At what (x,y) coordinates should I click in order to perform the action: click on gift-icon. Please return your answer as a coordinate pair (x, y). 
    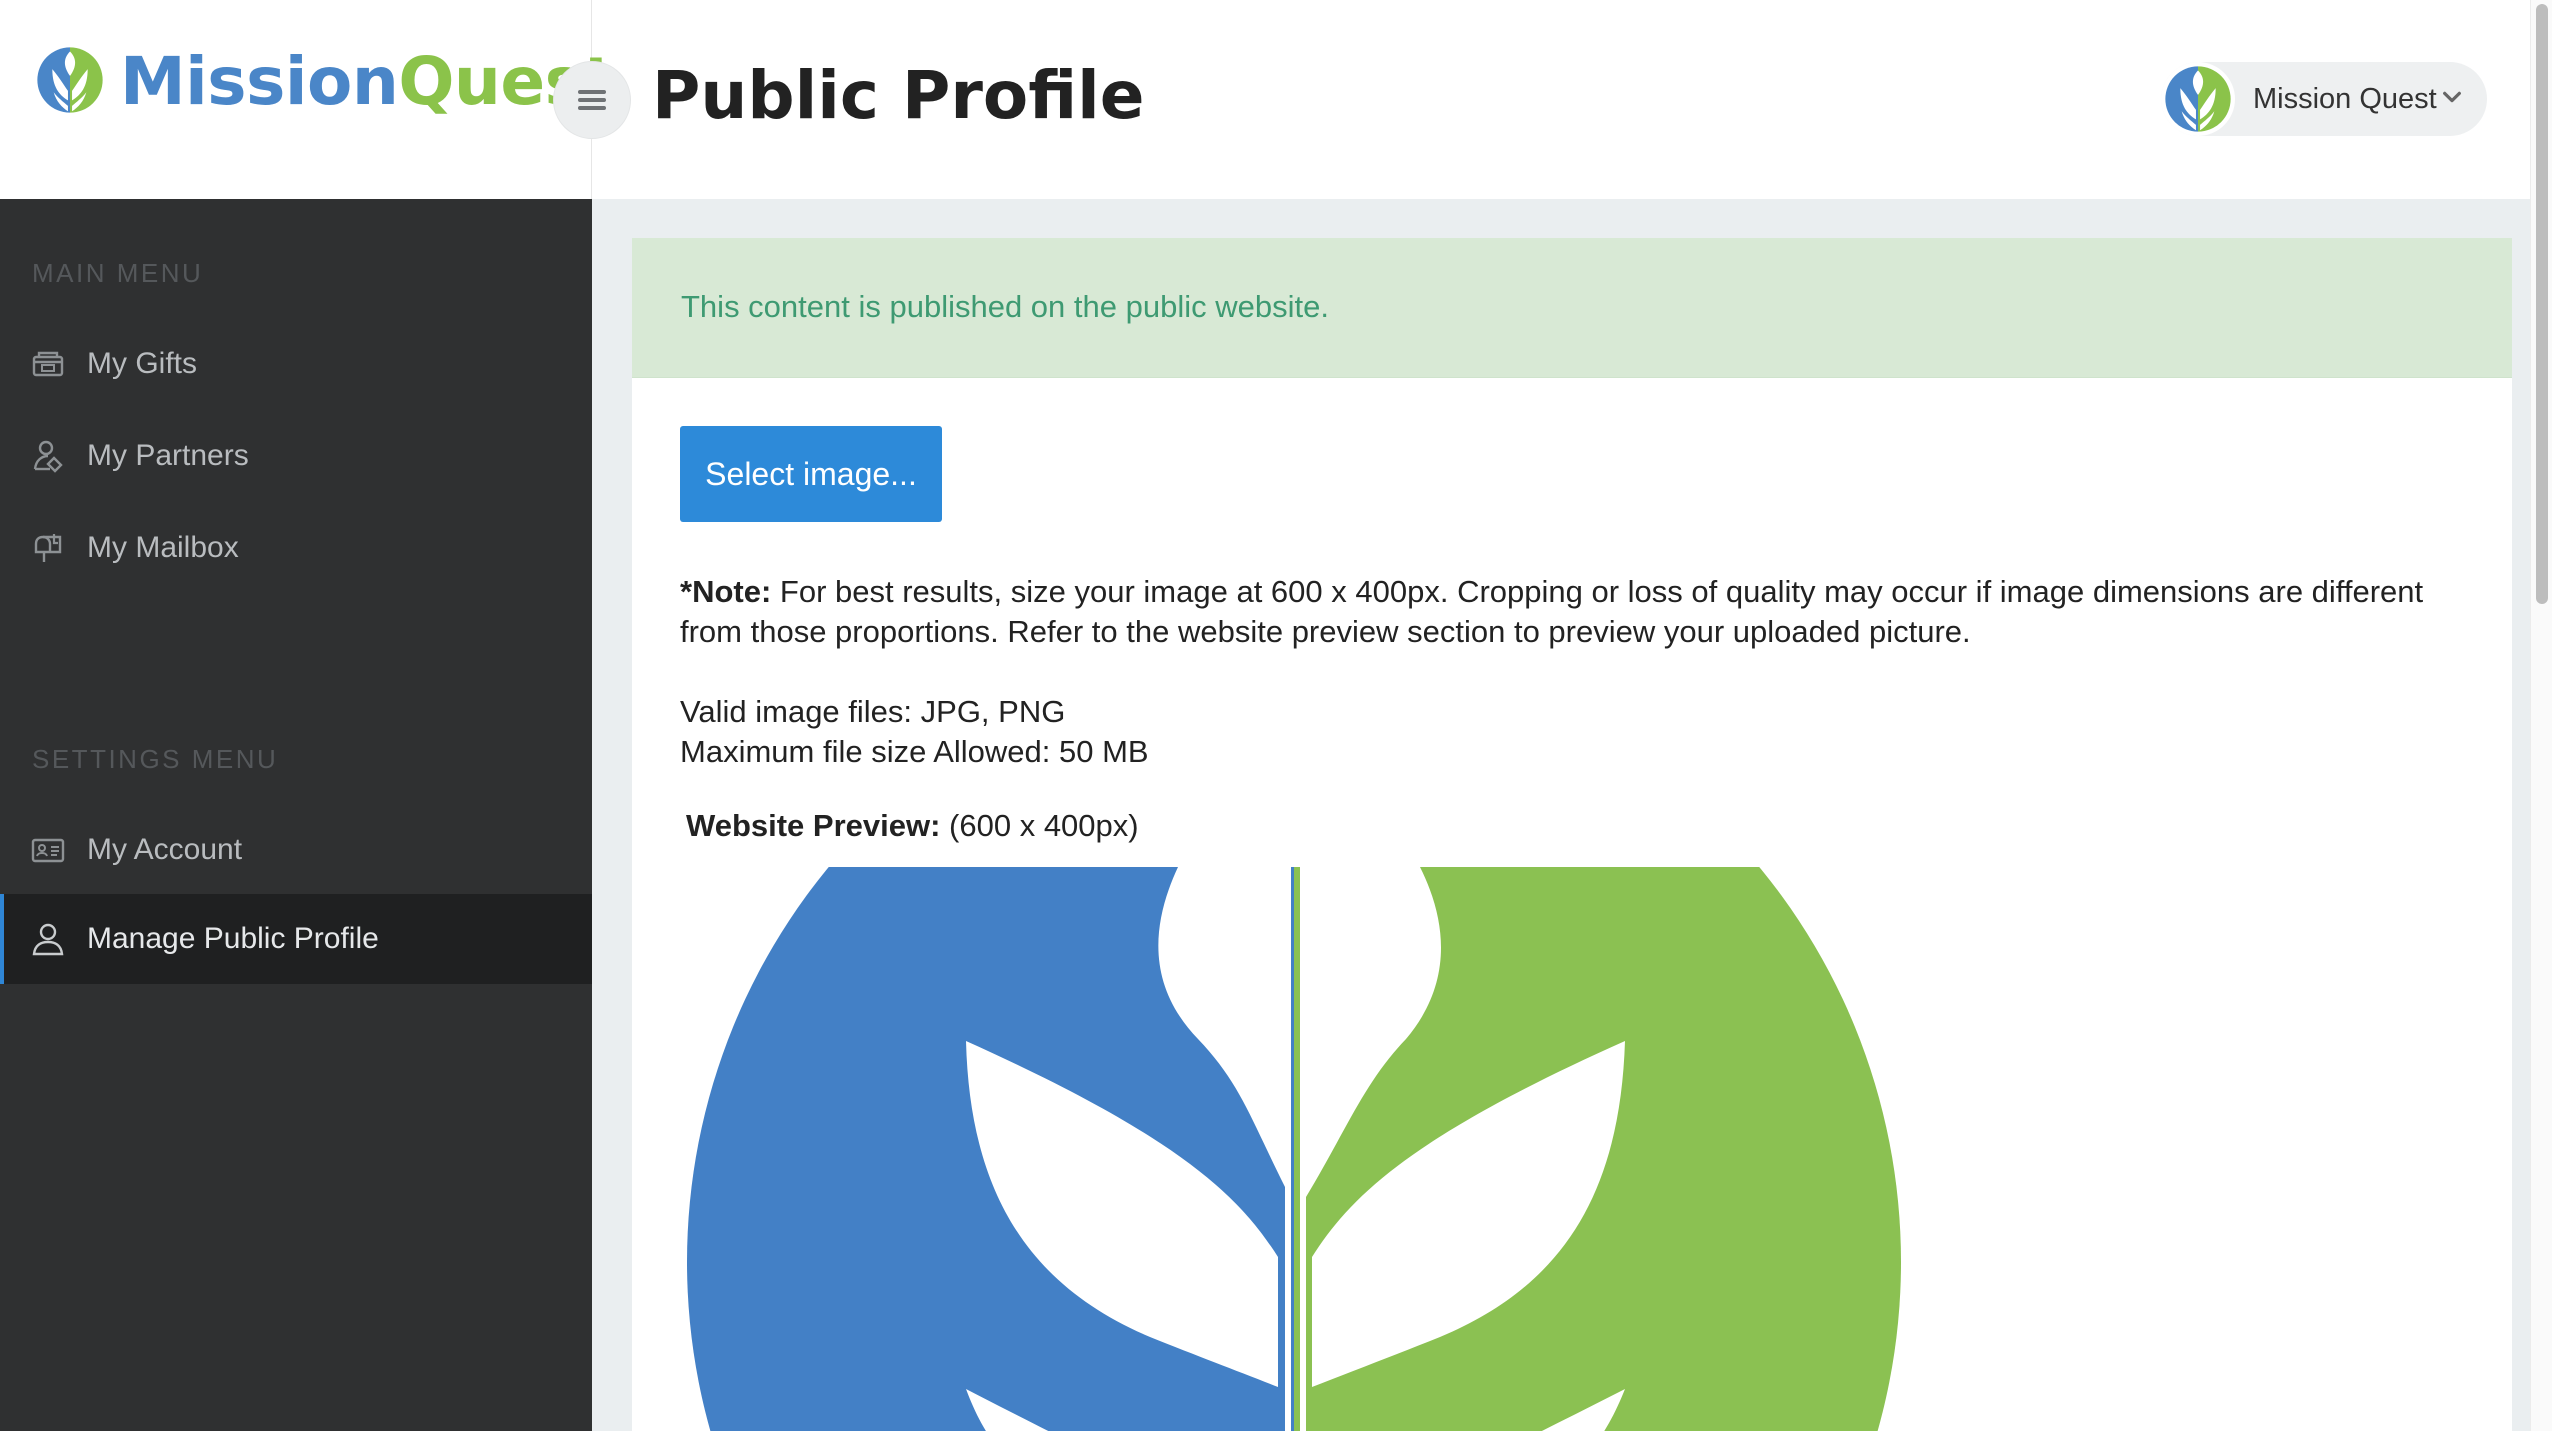
    Looking at the image, I should click on (48, 364).